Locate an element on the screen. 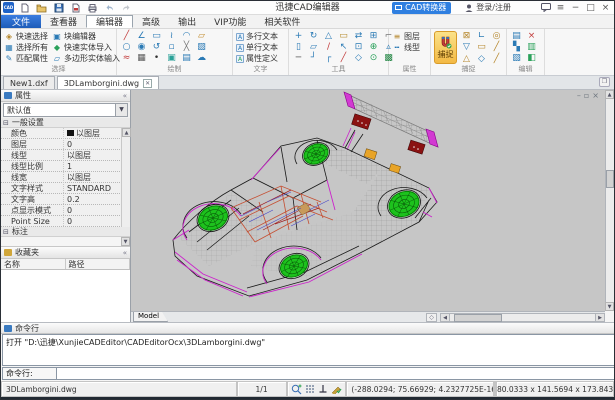 The height and width of the screenshot is (400, 615). ortho-toggle-icon is located at coordinates (323, 389).